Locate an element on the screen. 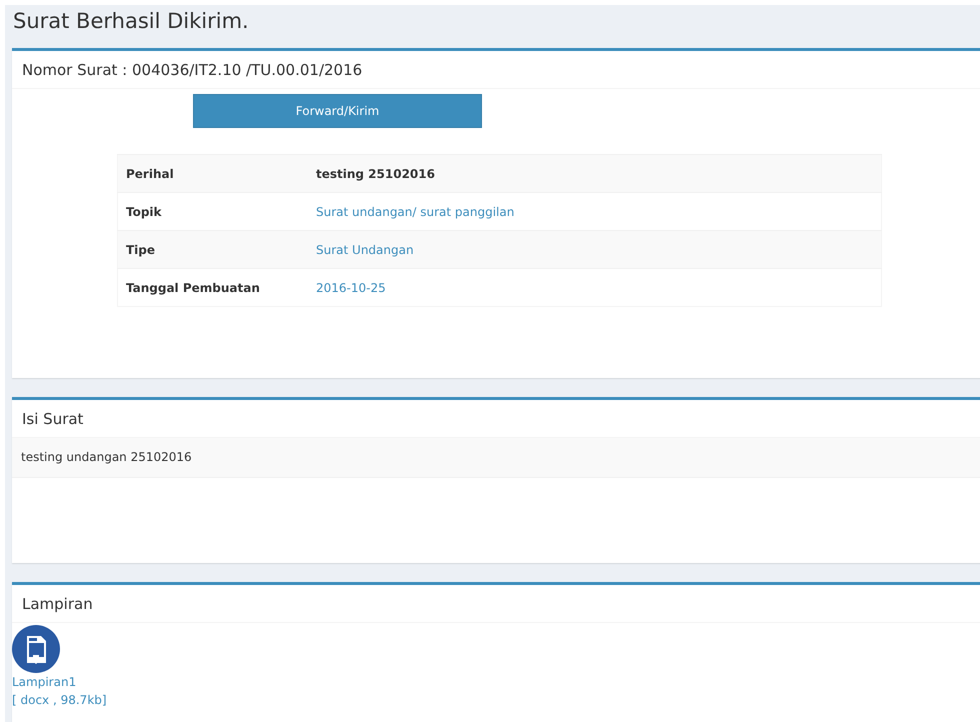  table-cell: Tanggal Pembuatan is located at coordinates (213, 287).